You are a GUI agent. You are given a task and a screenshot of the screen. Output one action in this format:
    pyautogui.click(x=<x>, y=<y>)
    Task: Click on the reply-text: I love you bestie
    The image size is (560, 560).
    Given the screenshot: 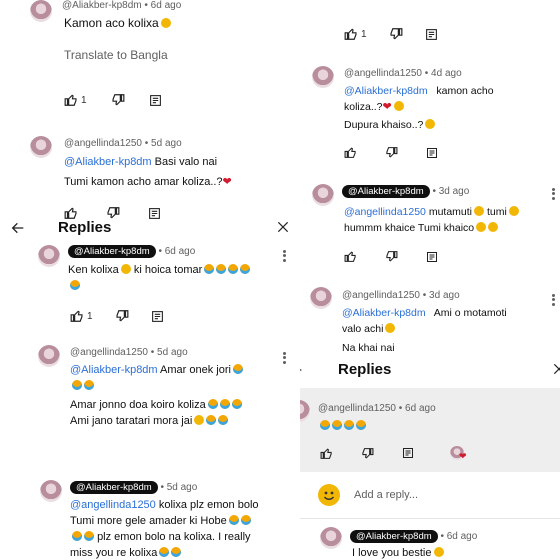 What is the action you would take?
    pyautogui.click(x=398, y=553)
    